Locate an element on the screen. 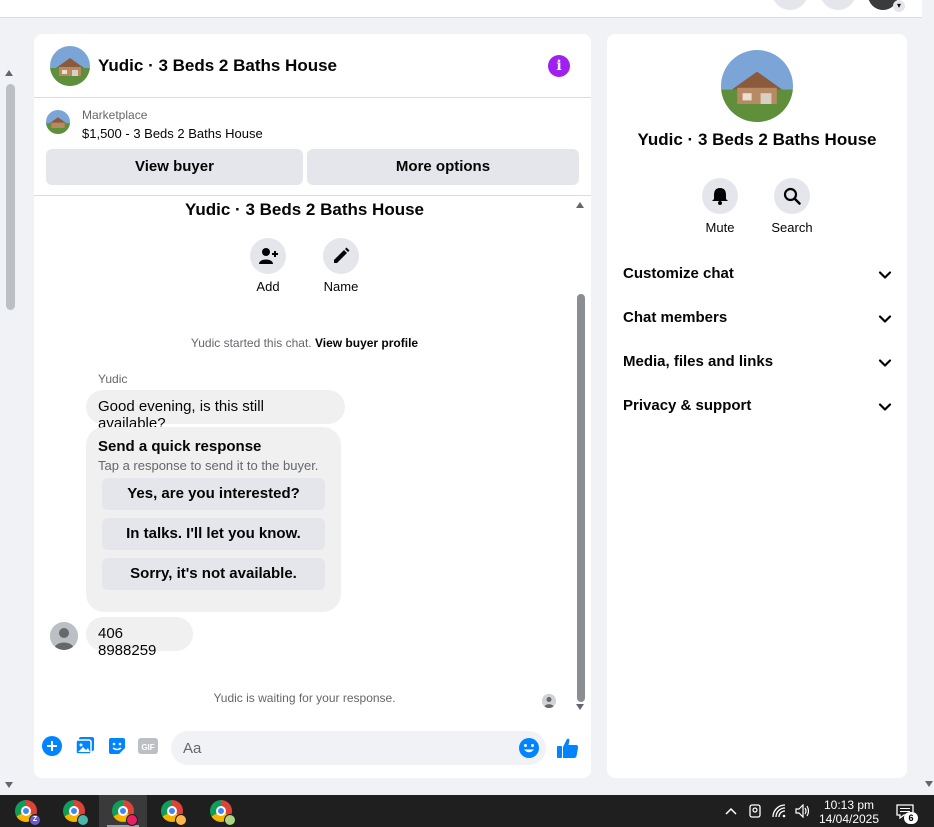 The image size is (934, 827). taskbar-chrome-app-active is located at coordinates (123, 811).